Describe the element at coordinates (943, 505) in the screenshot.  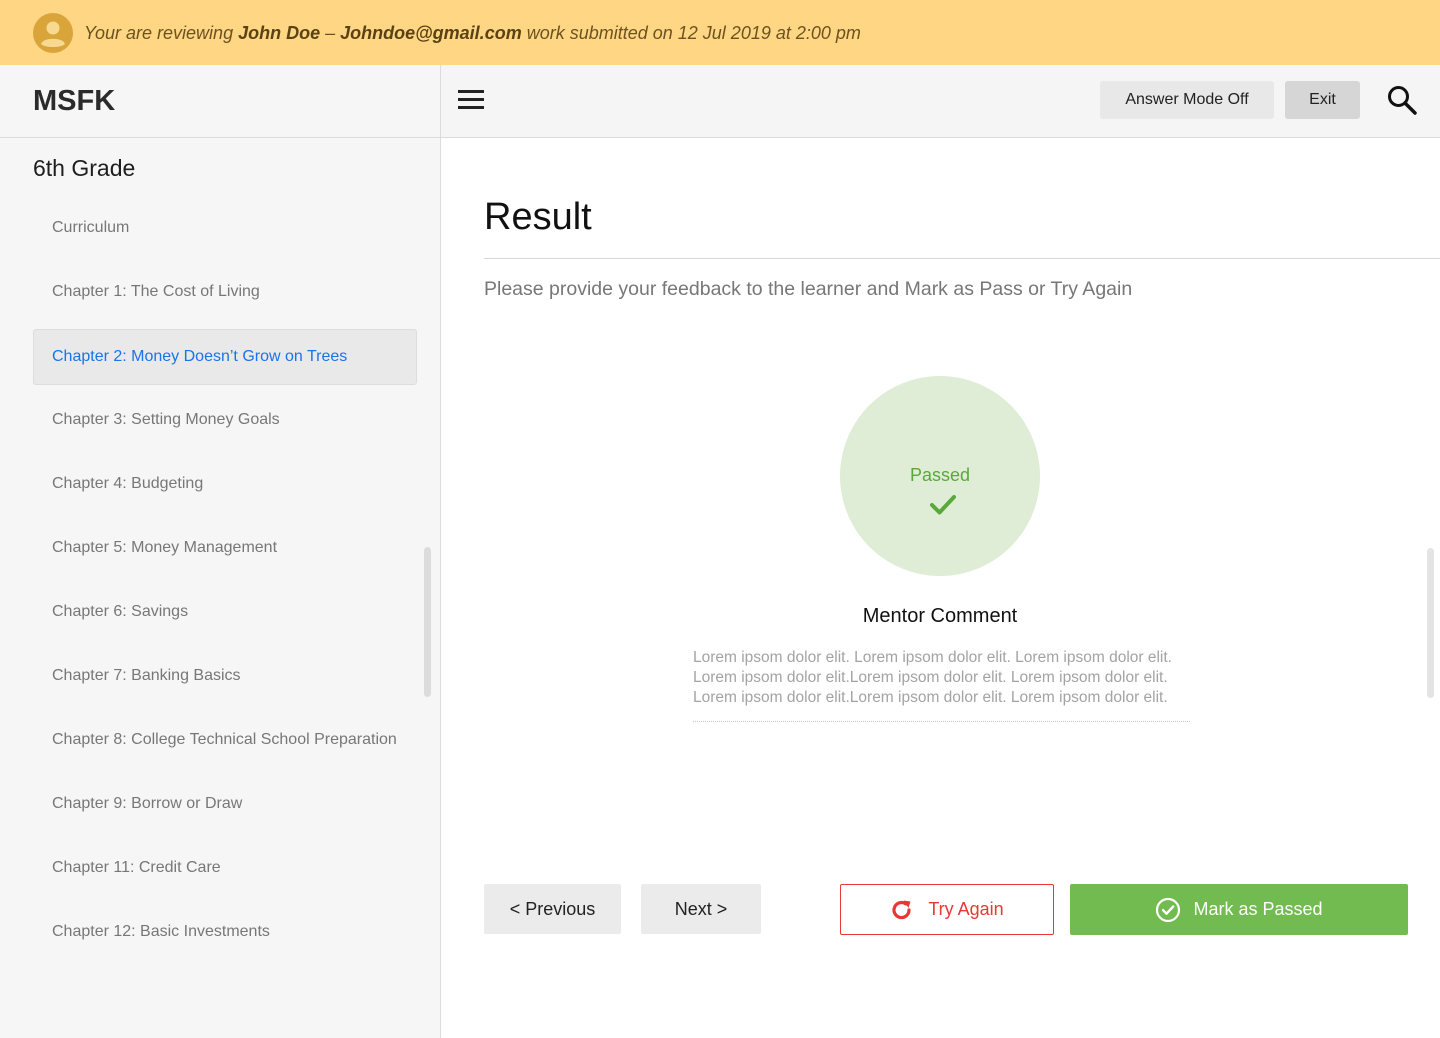
I see `checkmark-icon` at that location.